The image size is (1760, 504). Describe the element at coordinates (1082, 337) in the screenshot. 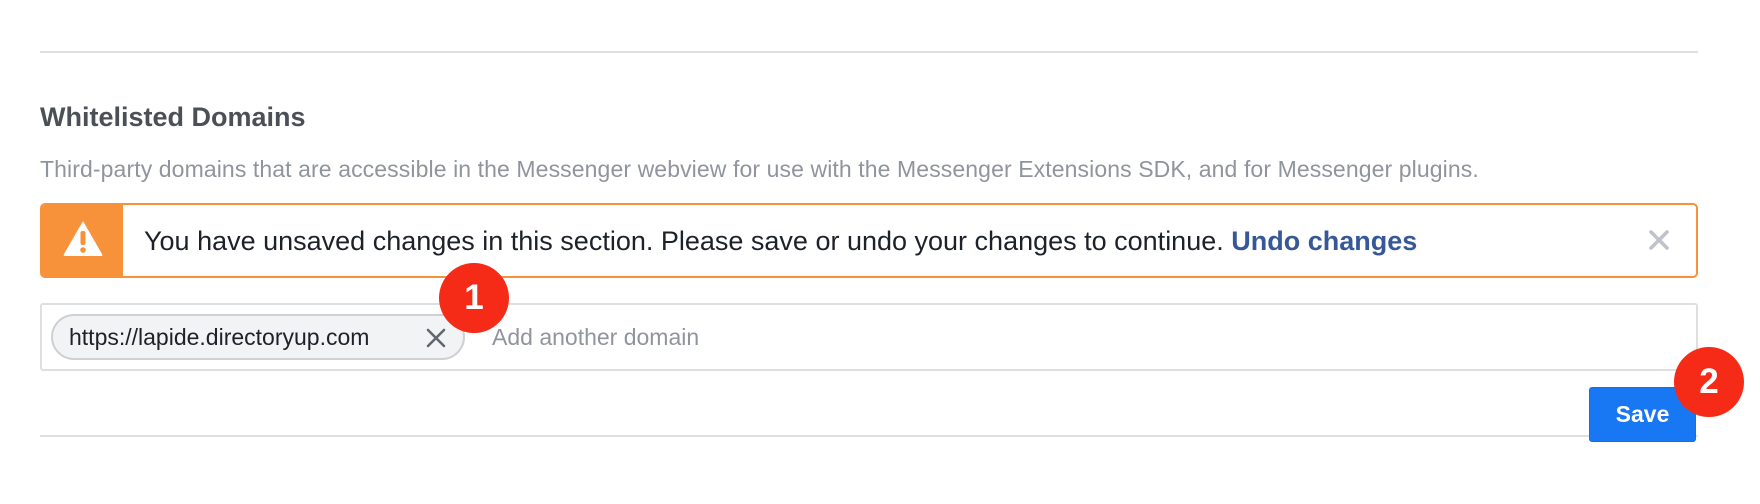

I see `add-domain-input` at that location.